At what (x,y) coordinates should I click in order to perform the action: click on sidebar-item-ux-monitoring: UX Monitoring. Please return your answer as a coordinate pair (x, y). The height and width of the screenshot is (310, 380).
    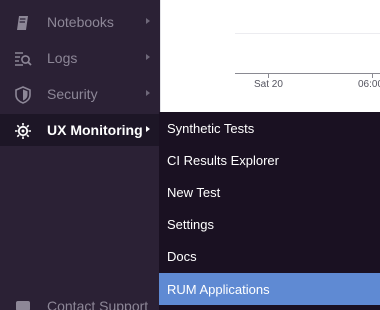
    Looking at the image, I should click on (80, 130).